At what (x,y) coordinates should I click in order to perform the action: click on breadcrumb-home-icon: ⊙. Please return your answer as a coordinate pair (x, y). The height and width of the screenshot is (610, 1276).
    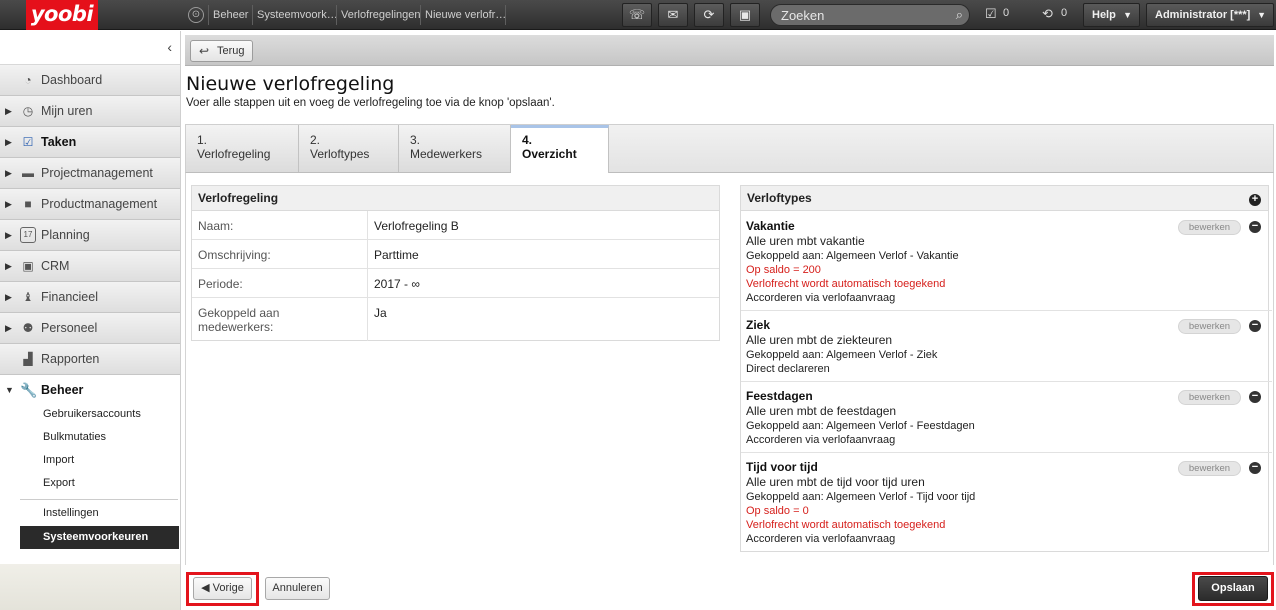
    Looking at the image, I should click on (196, 15).